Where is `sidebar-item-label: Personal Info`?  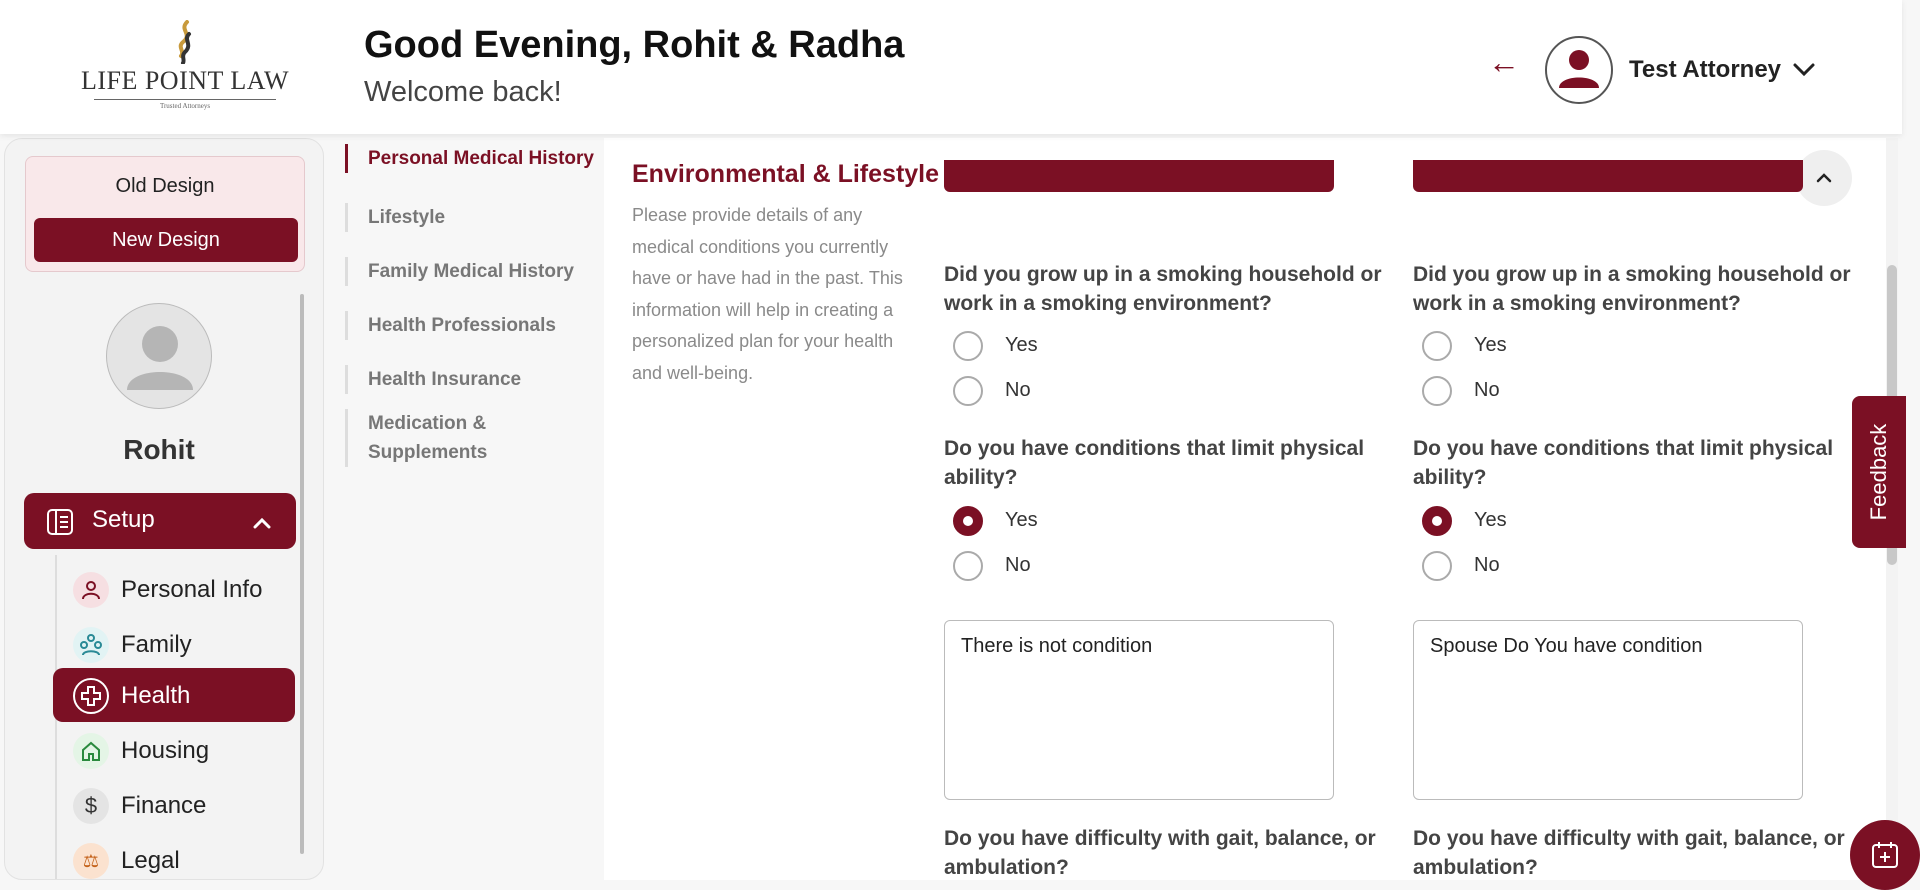
sidebar-item-label: Personal Info is located at coordinates (192, 589).